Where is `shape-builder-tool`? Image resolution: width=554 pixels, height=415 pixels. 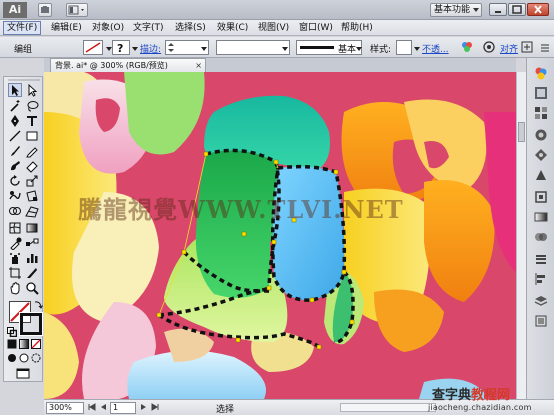 shape-builder-tool is located at coordinates (15, 211).